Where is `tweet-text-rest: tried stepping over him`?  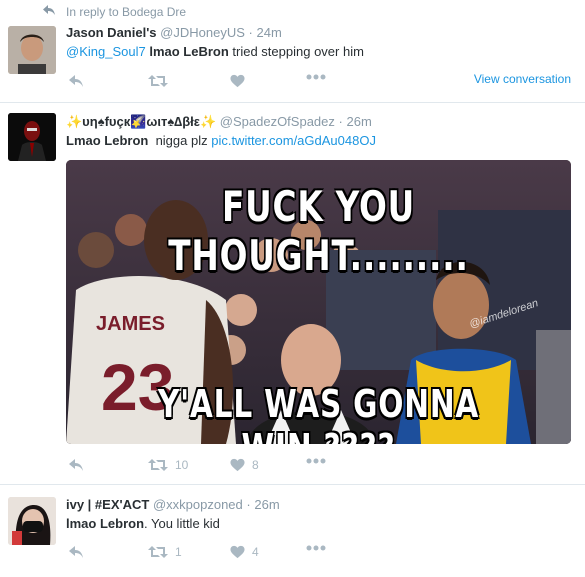
tweet-text-rest: tried stepping over him is located at coordinates (296, 51).